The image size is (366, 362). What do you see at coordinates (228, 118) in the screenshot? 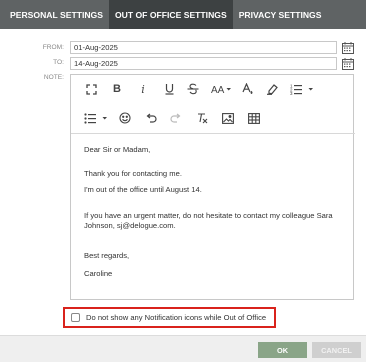
I see `image-icon` at bounding box center [228, 118].